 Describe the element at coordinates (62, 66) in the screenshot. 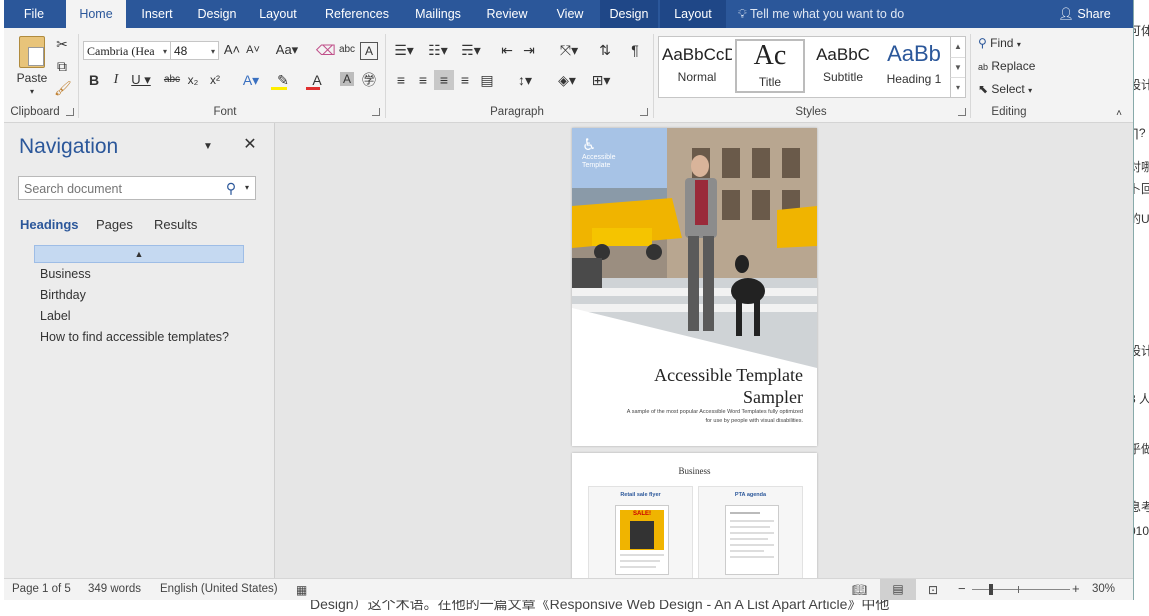

I see `copy-icon: ⧉` at that location.